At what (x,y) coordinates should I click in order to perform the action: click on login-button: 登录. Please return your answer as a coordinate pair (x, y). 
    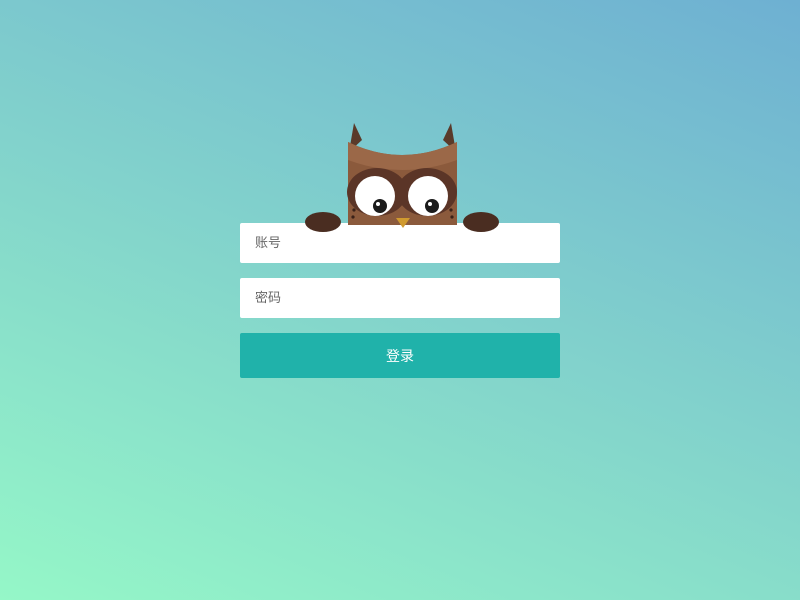
    Looking at the image, I should click on (400, 355).